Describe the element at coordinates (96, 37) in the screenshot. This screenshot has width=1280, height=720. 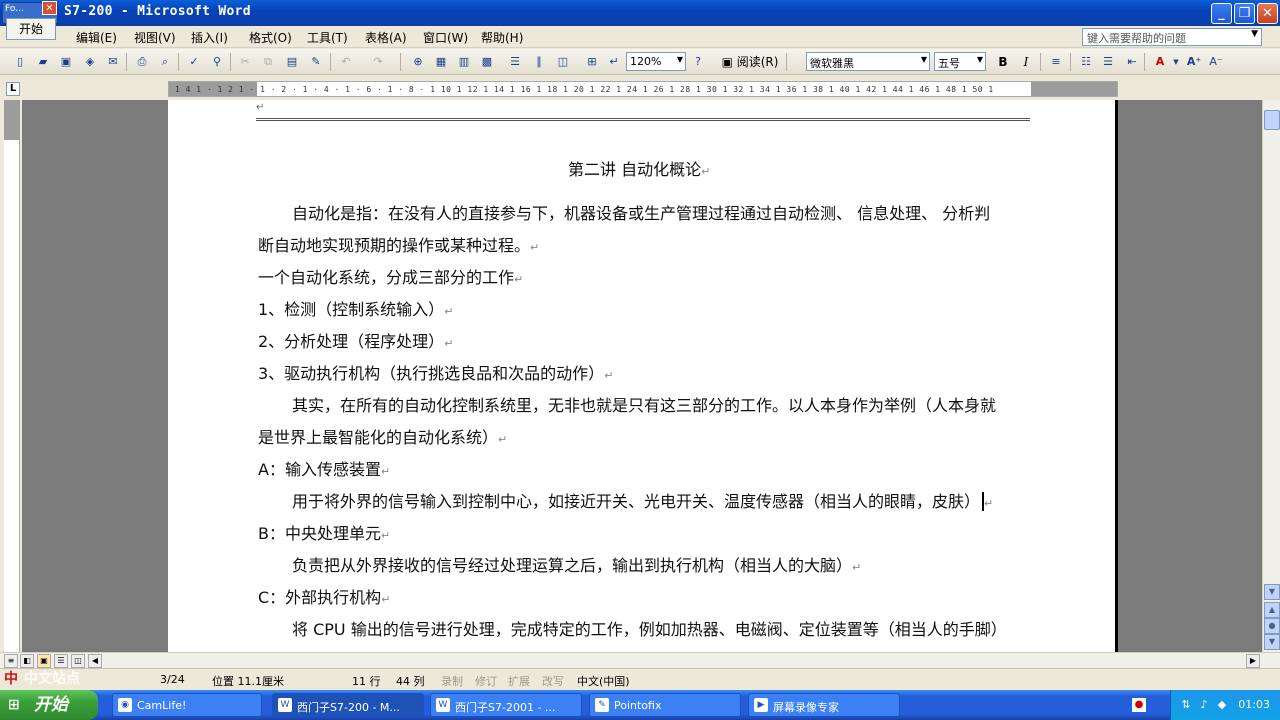
I see `menu-edit: 编辑(E)` at that location.